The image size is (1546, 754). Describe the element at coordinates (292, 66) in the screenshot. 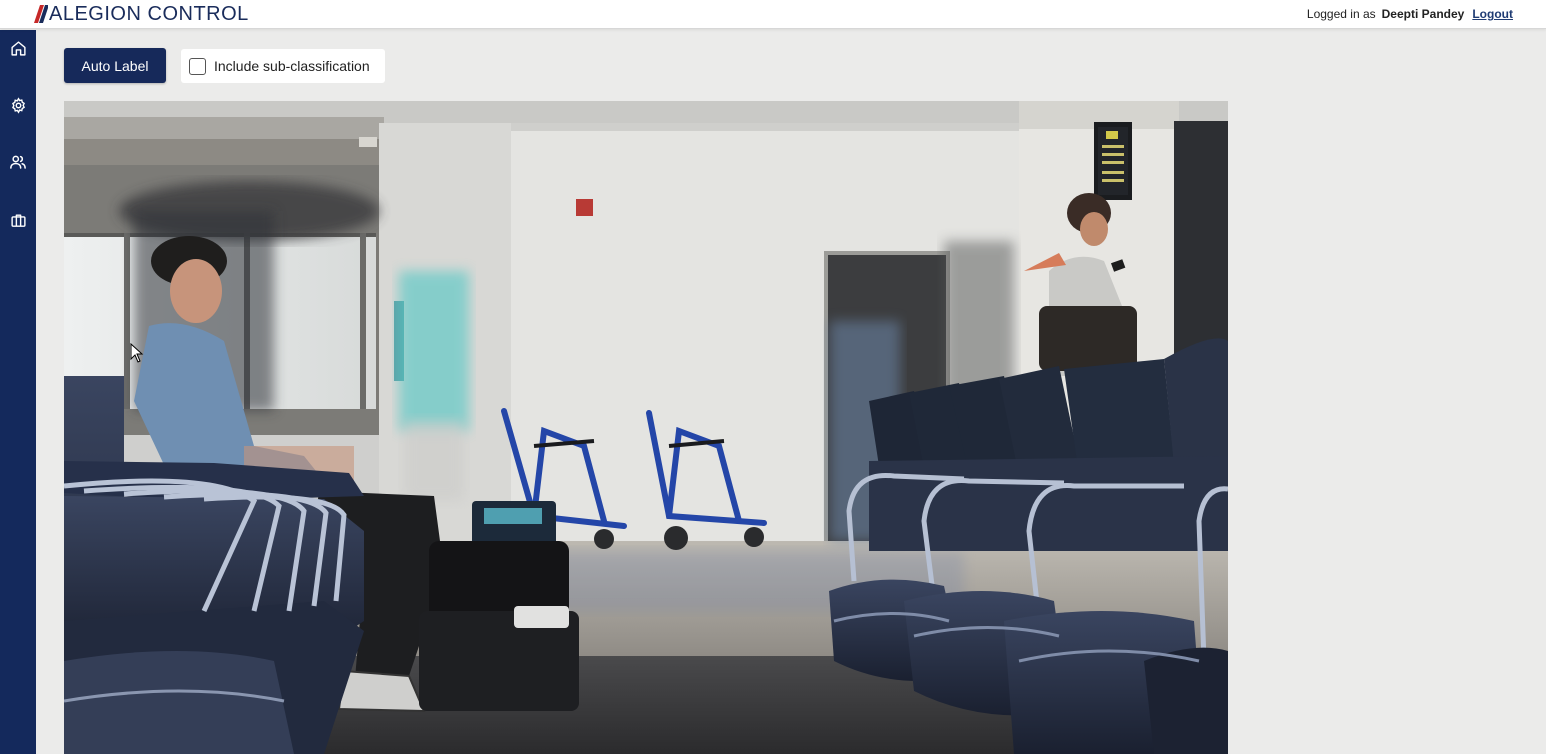

I see `include-subclassification-label: Include sub-classification` at that location.